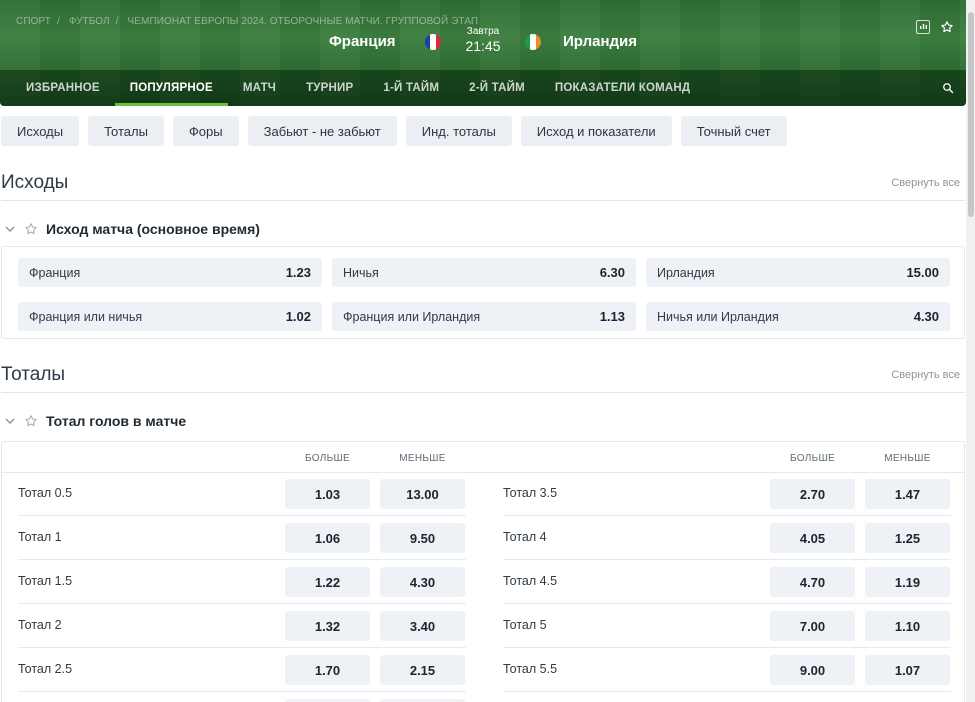 This screenshot has height=702, width=975. What do you see at coordinates (57, 88) in the screenshot?
I see `tab-favorites: ИЗБРАННОЕ` at bounding box center [57, 88].